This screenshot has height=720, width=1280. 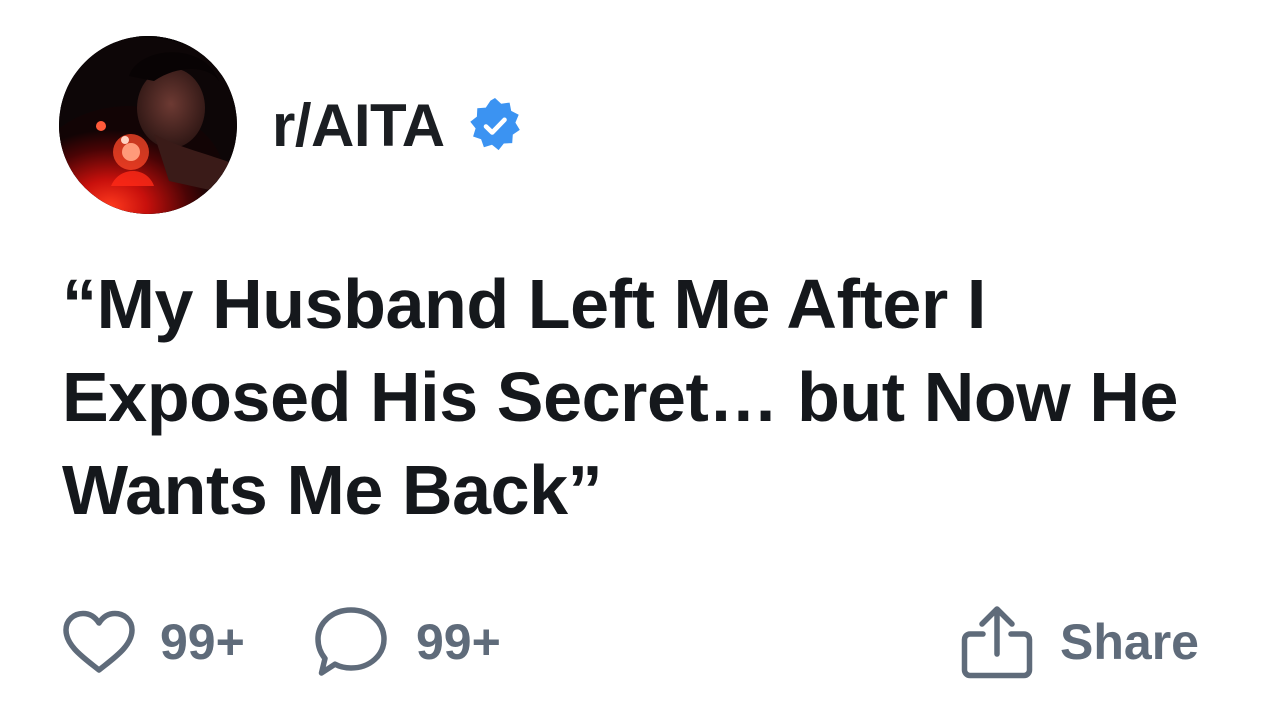 What do you see at coordinates (495, 126) in the screenshot?
I see `verified-badge-icon` at bounding box center [495, 126].